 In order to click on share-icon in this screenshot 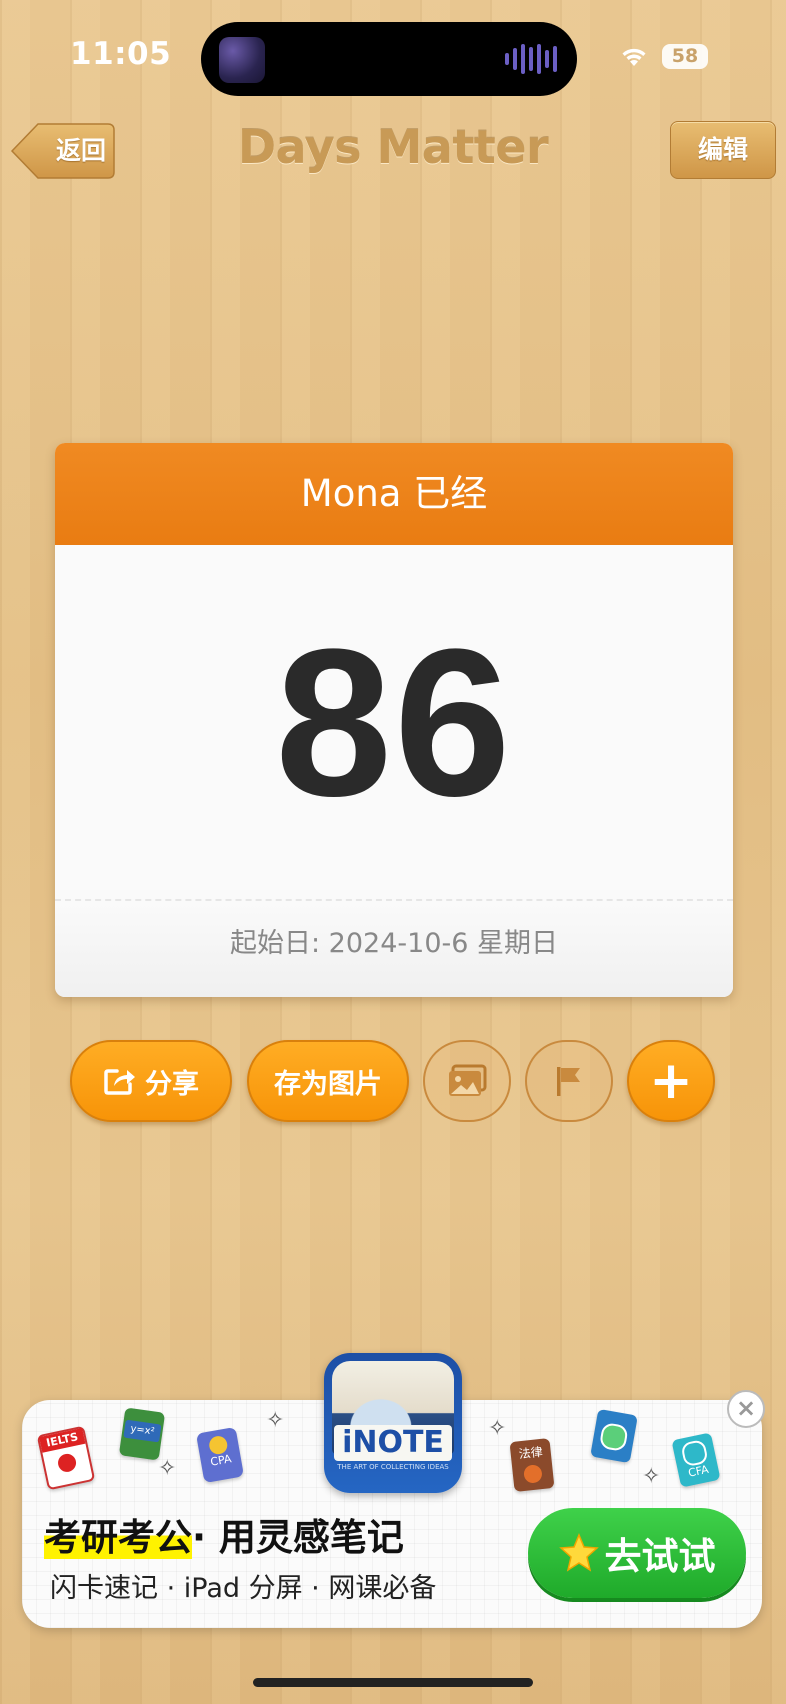, I will do `click(119, 1082)`.